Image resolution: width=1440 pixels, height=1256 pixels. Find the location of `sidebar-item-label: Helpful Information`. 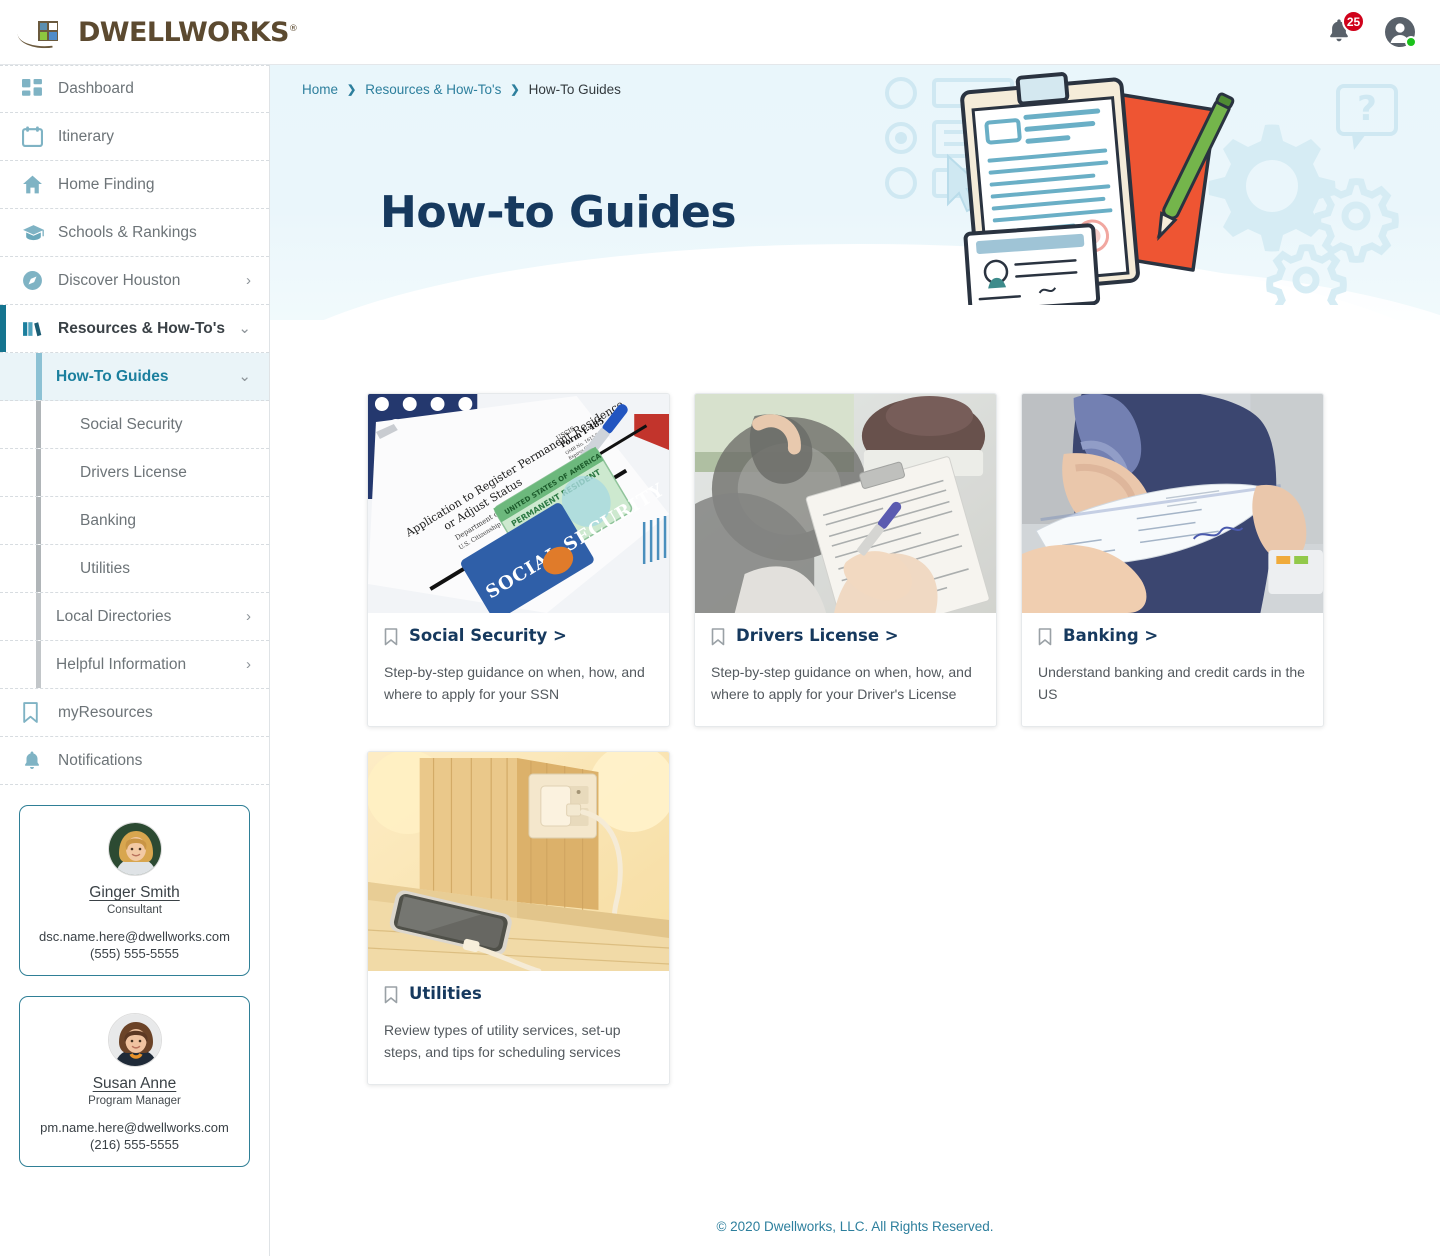

sidebar-item-label: Helpful Information is located at coordinates (121, 664).